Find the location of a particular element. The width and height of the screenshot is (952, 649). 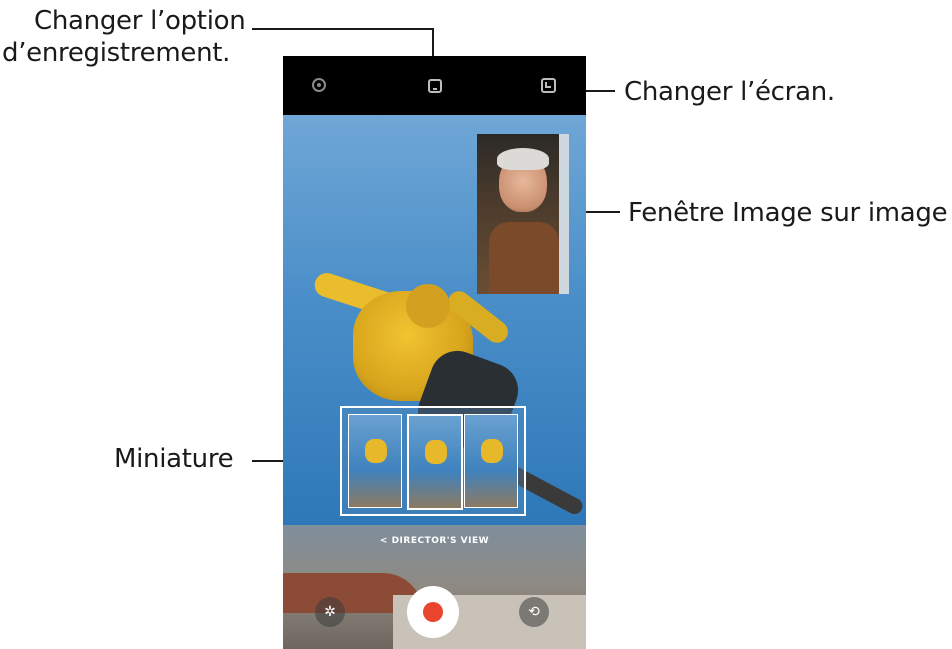

recording-option-callout-line1: Changer l’option is located at coordinates (140, 21).